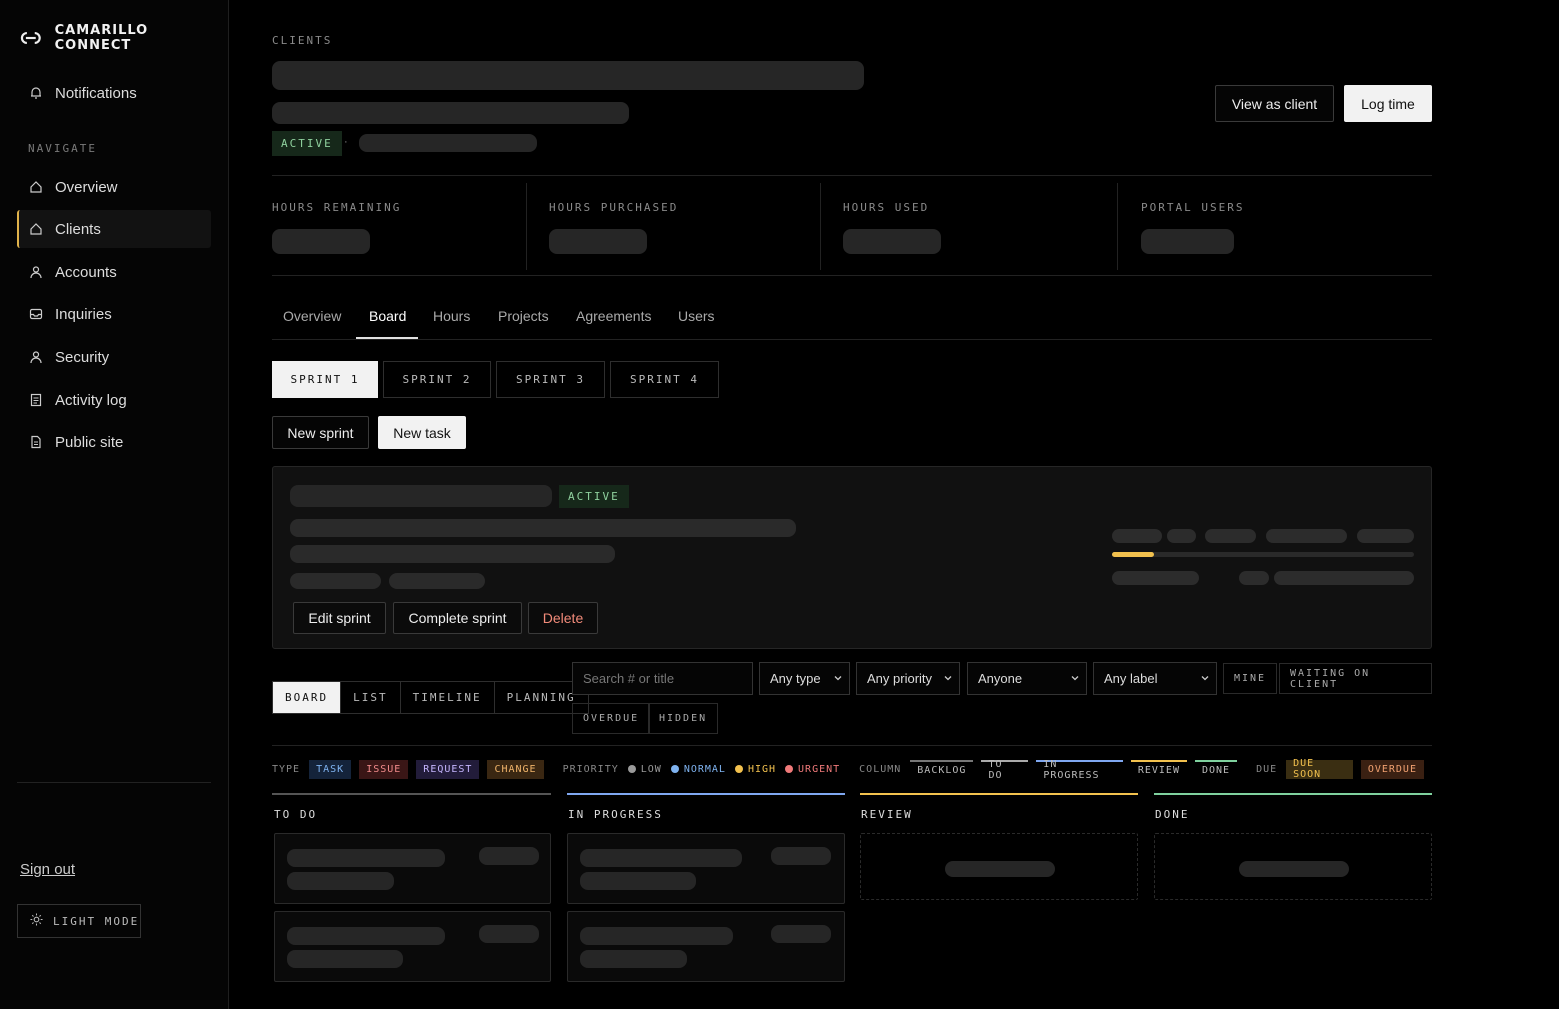 This screenshot has width=1559, height=1009. What do you see at coordinates (1250, 678) in the screenshot?
I see `mine-filter: MINE` at bounding box center [1250, 678].